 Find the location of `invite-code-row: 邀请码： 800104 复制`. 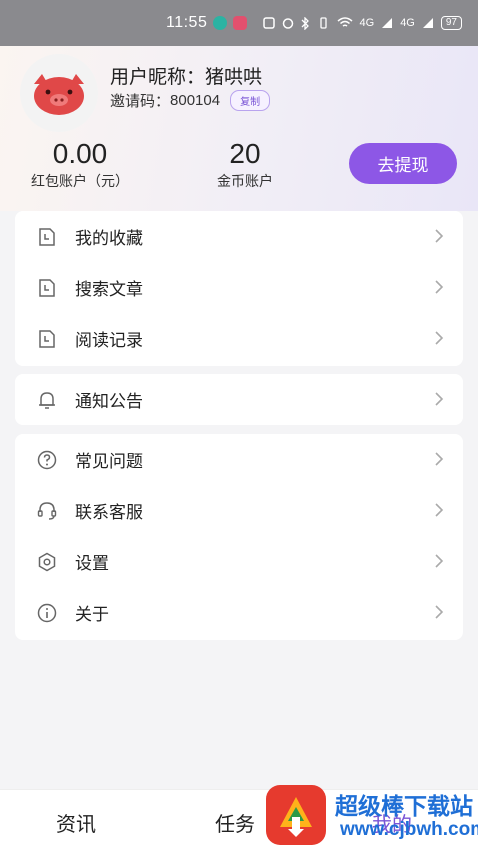

invite-code-row: 邀请码： 800104 复制 is located at coordinates (190, 100).